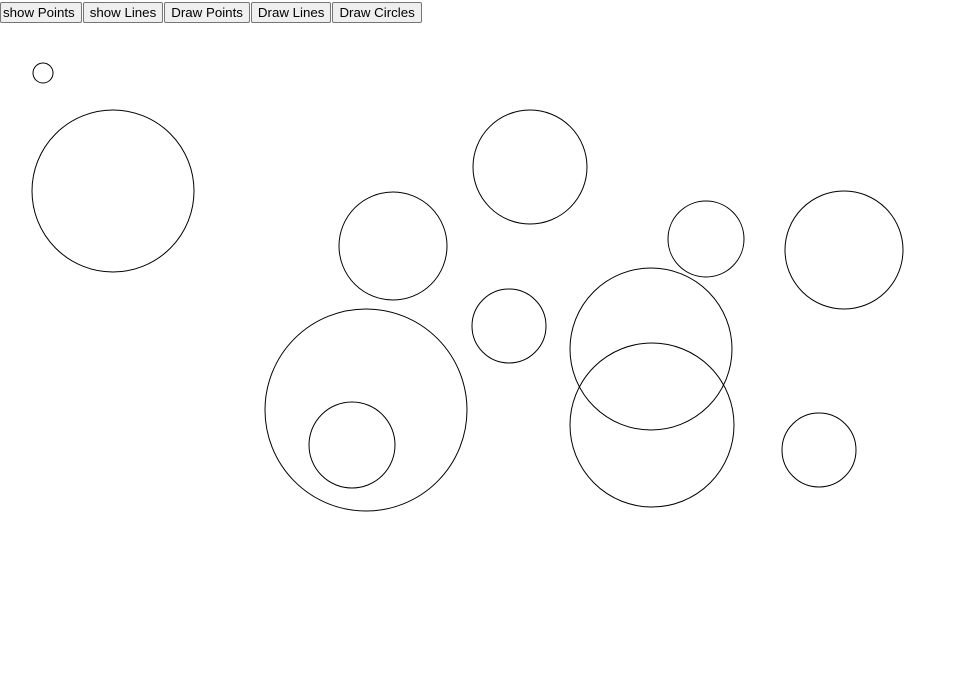 Image resolution: width=957 pixels, height=697 pixels. What do you see at coordinates (41, 12) in the screenshot?
I see `show-points-button: show Points` at bounding box center [41, 12].